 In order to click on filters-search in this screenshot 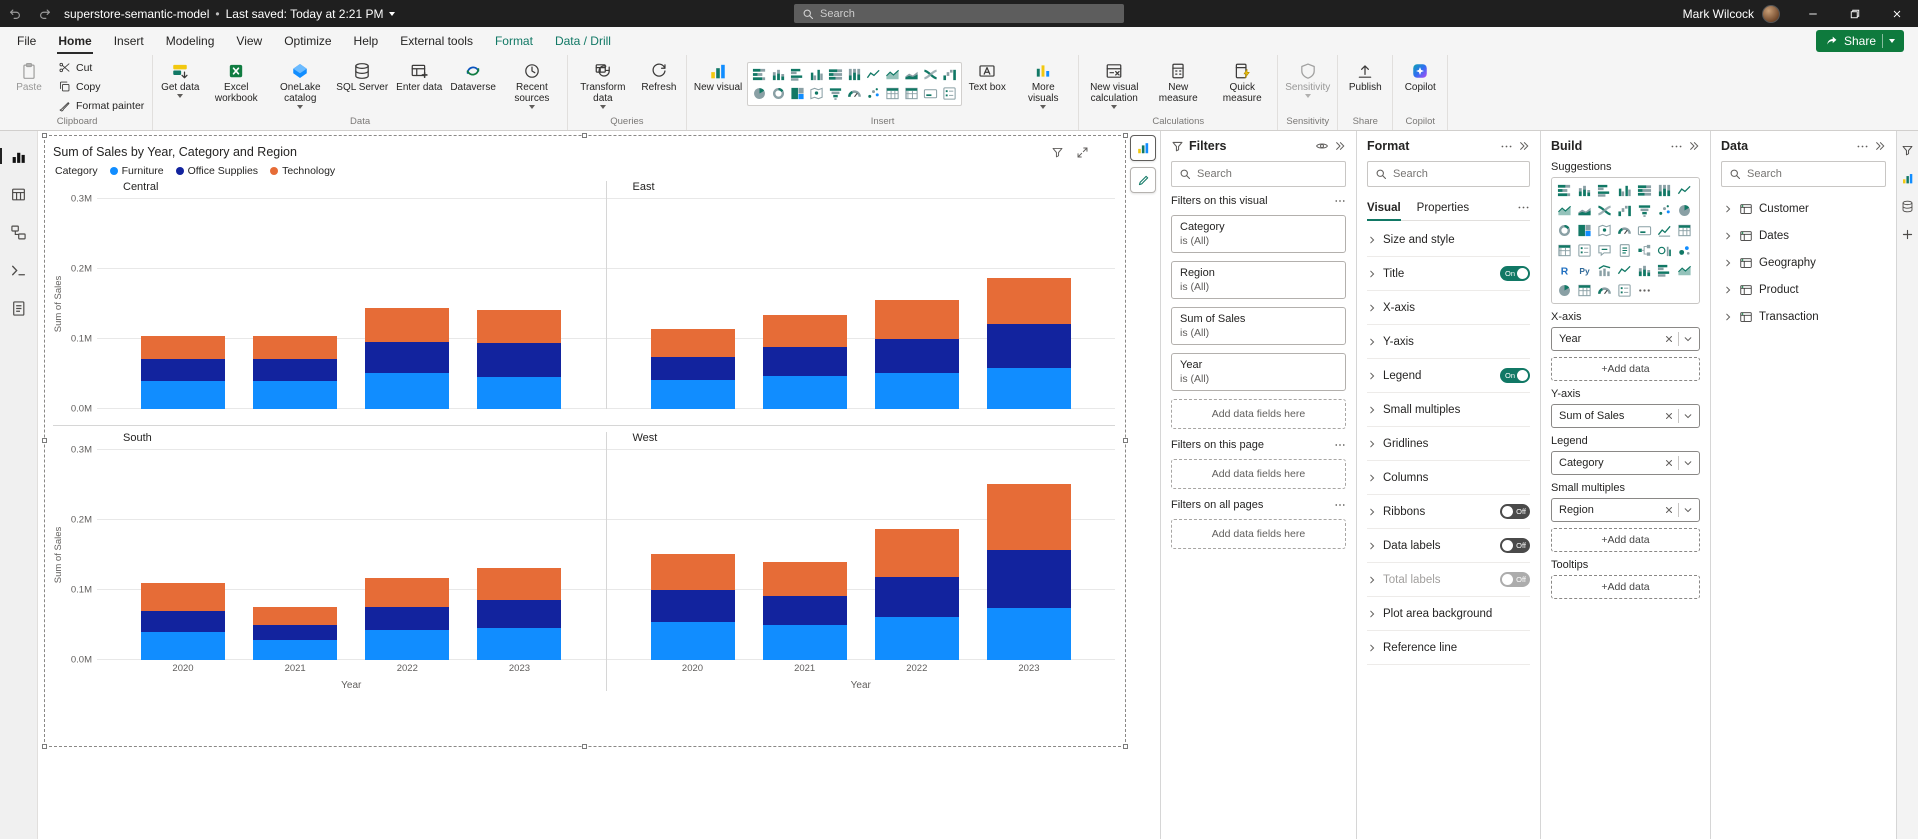, I will do `click(1258, 174)`.